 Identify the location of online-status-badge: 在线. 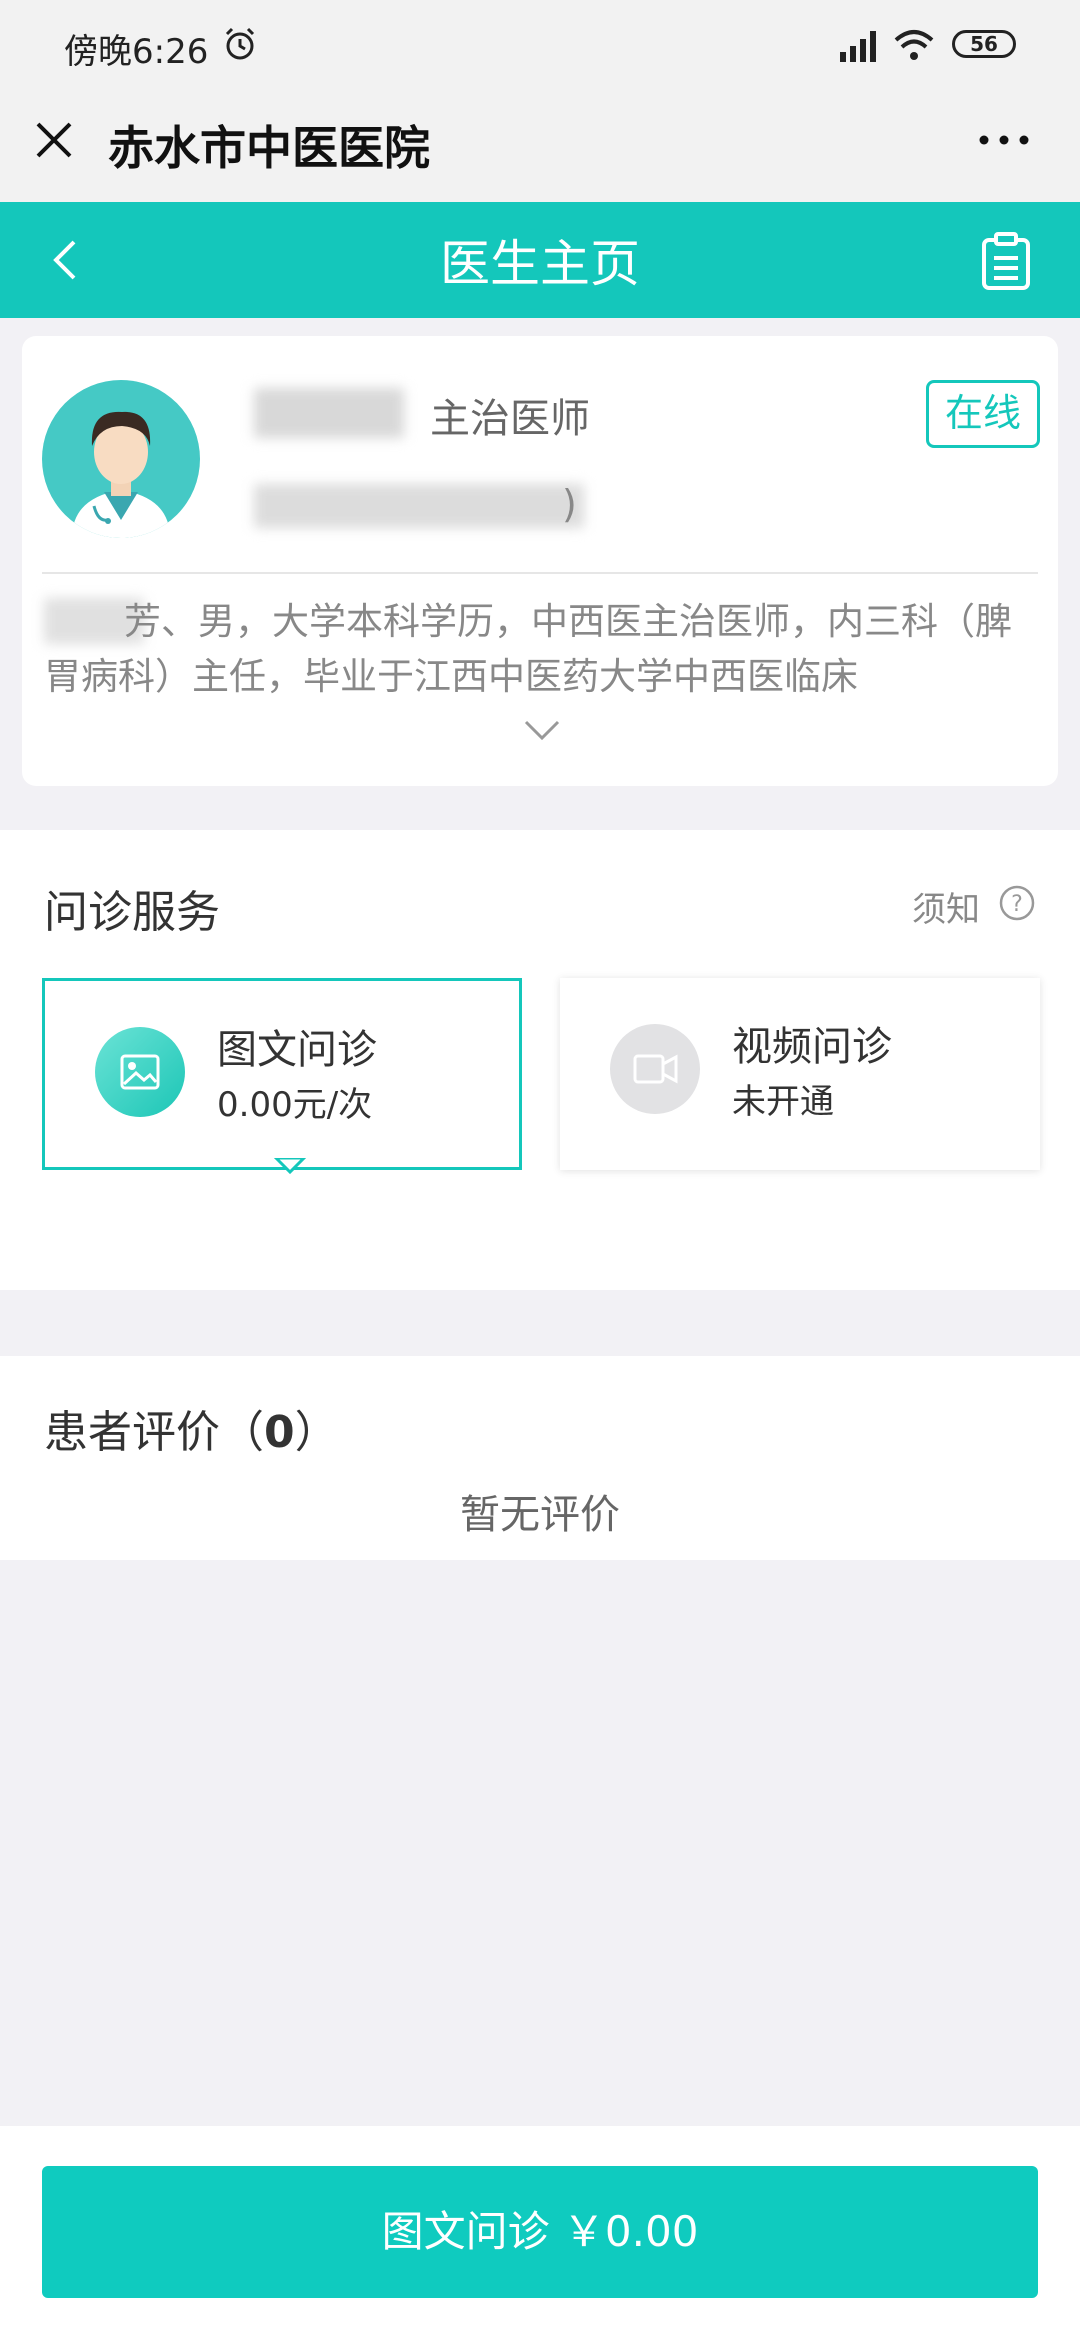
(983, 414).